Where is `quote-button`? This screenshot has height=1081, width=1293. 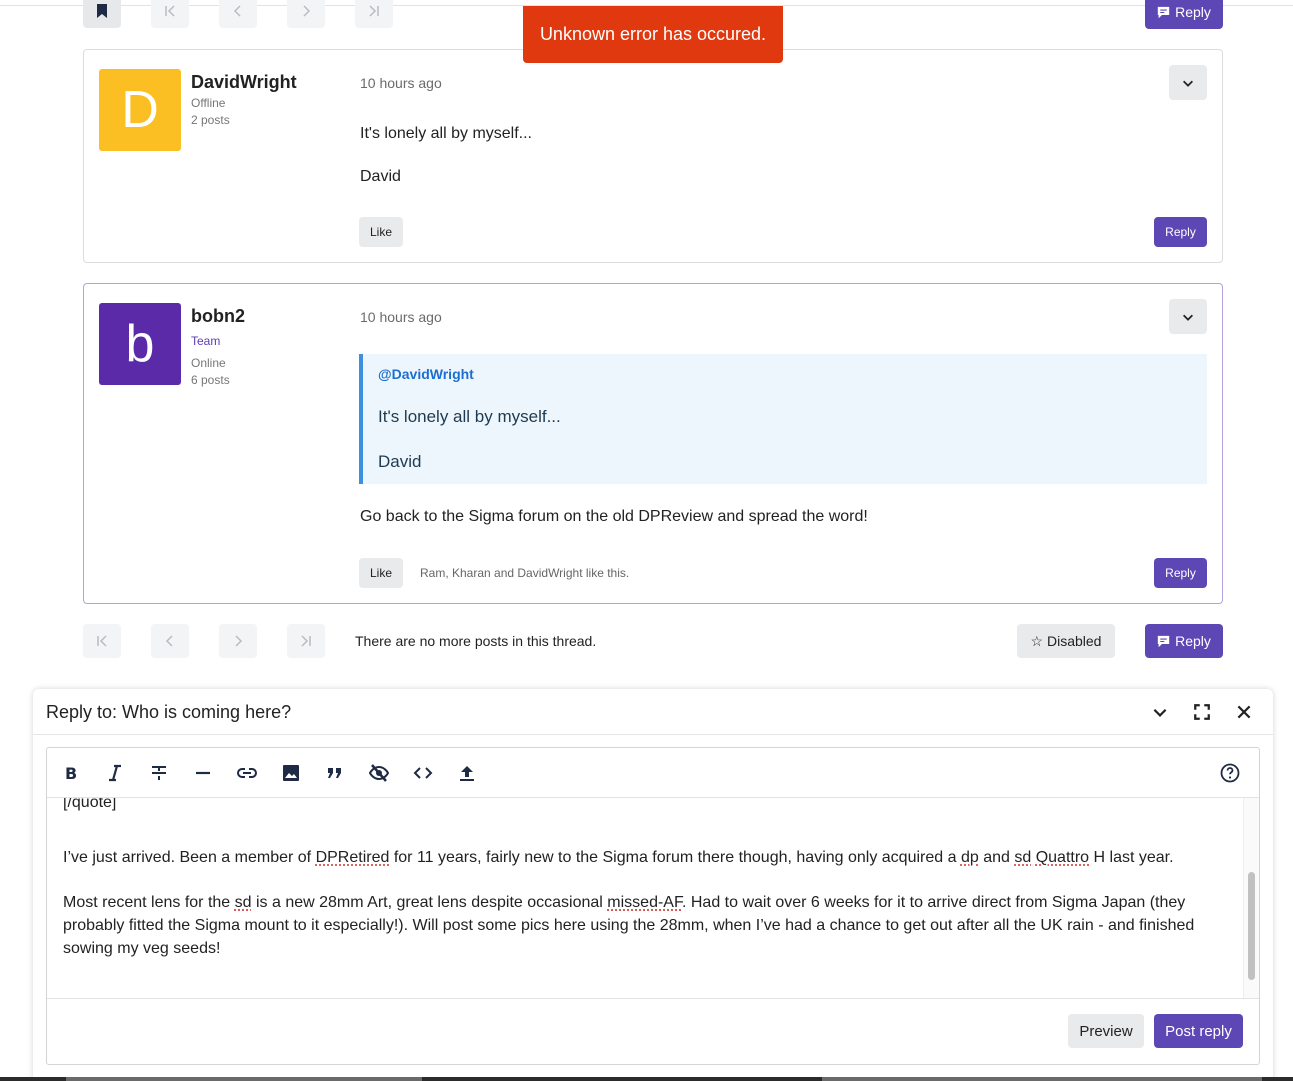
quote-button is located at coordinates (335, 773).